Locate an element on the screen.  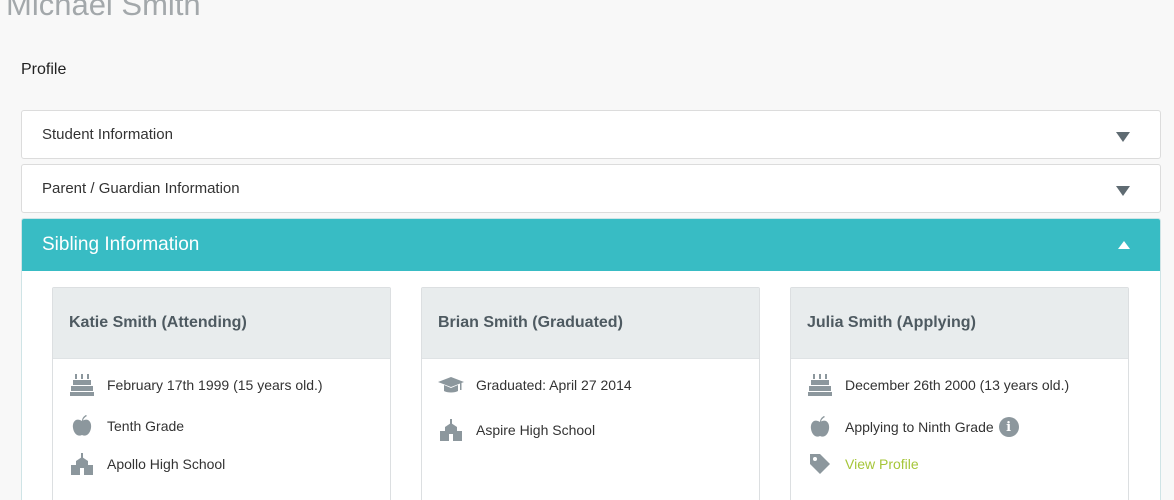
sibling-card-header: Katie Smith (Attending) is located at coordinates (221, 323).